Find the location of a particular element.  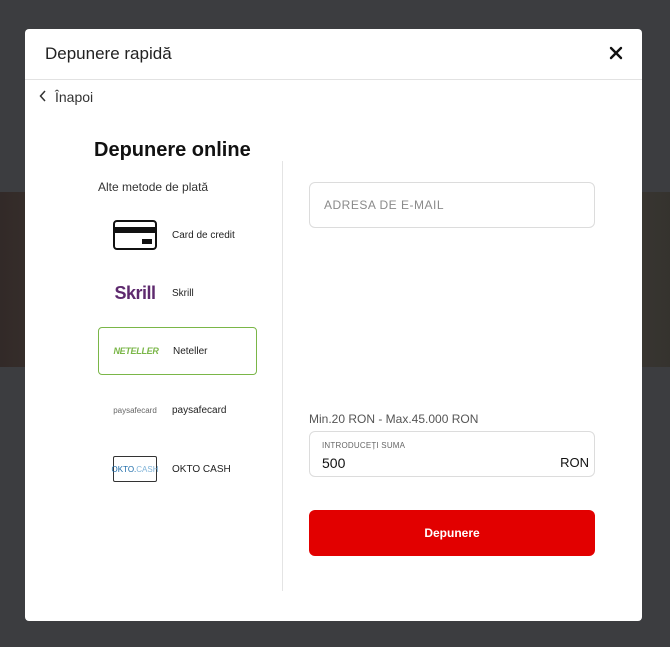

method-credit-card: Card de credit is located at coordinates (177, 235).